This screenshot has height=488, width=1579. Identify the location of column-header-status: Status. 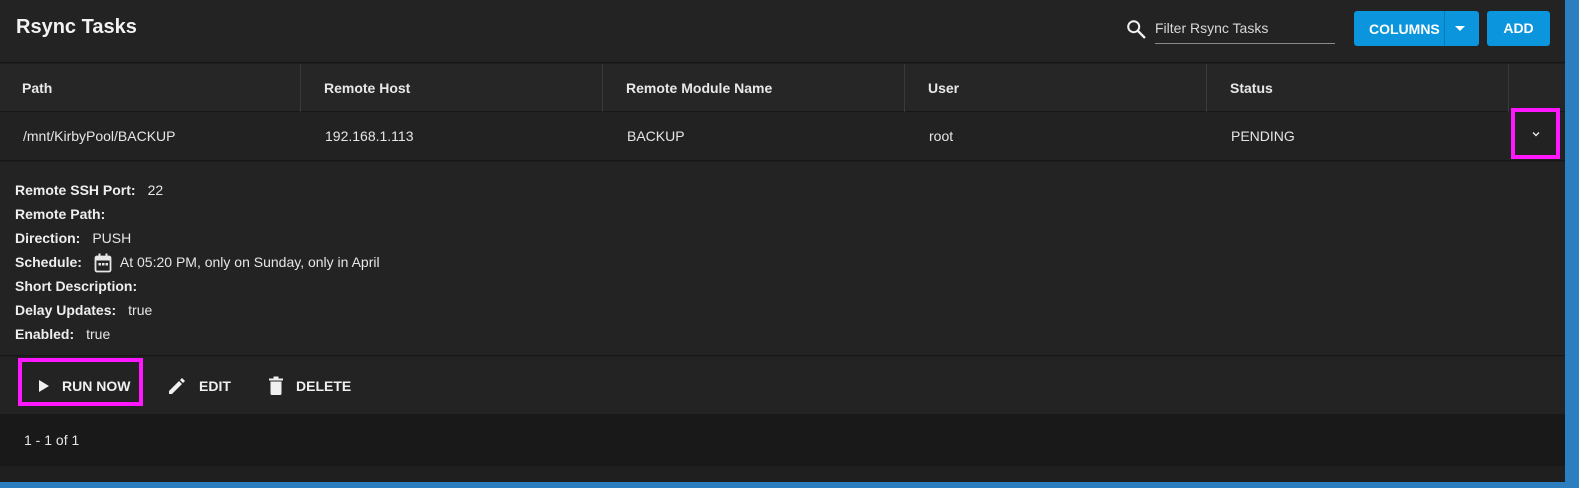
(1358, 88).